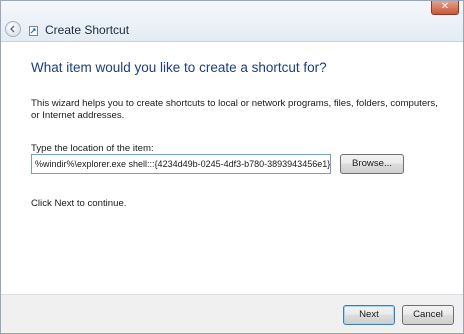 The image size is (464, 334). Describe the element at coordinates (445, 8) in the screenshot. I see `close-button: ✕` at that location.